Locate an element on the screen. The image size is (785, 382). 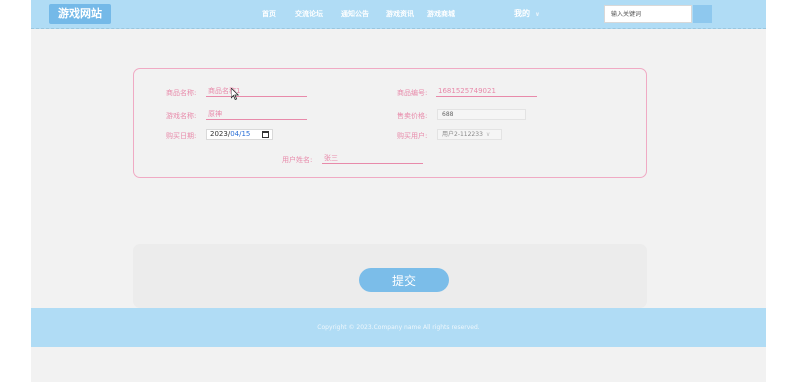
top-navbar: 游戏网站 首页 交流论坛 通知公告 游戏资讯 游戏商城 我的 ∨ is located at coordinates (398, 14).